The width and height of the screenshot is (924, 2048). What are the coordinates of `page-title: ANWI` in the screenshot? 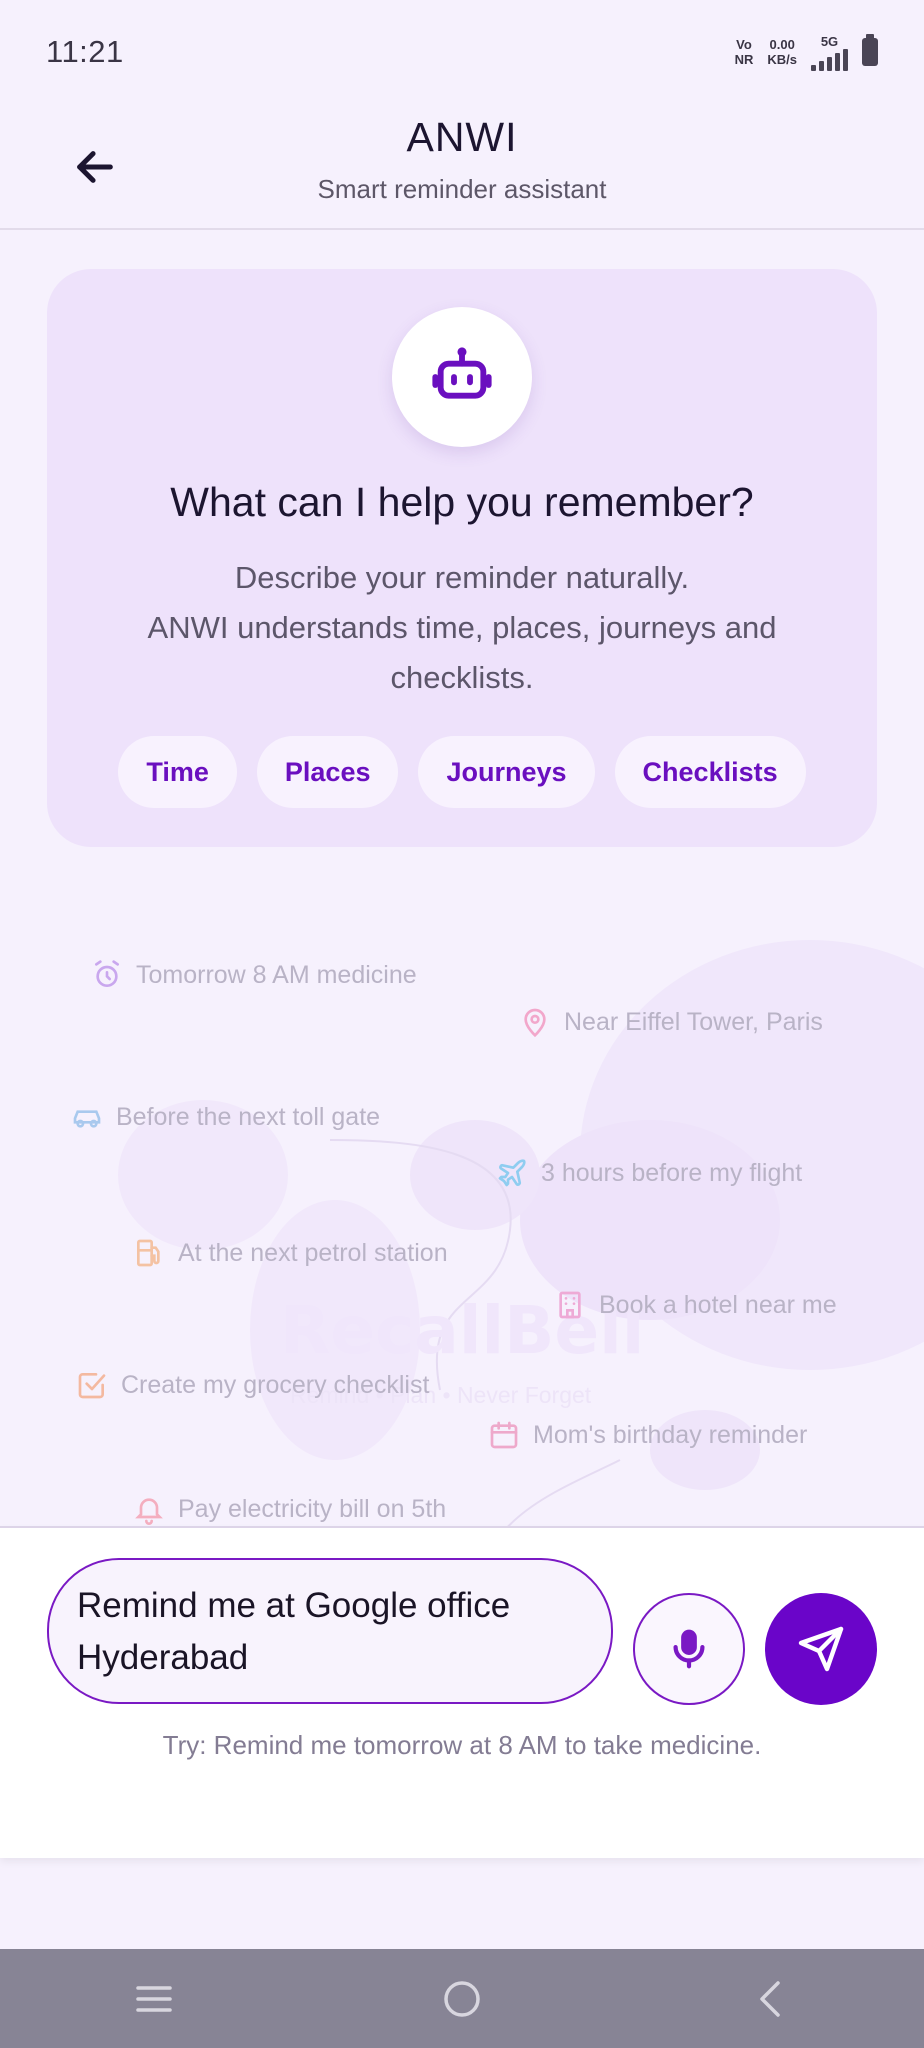 It's located at (462, 137).